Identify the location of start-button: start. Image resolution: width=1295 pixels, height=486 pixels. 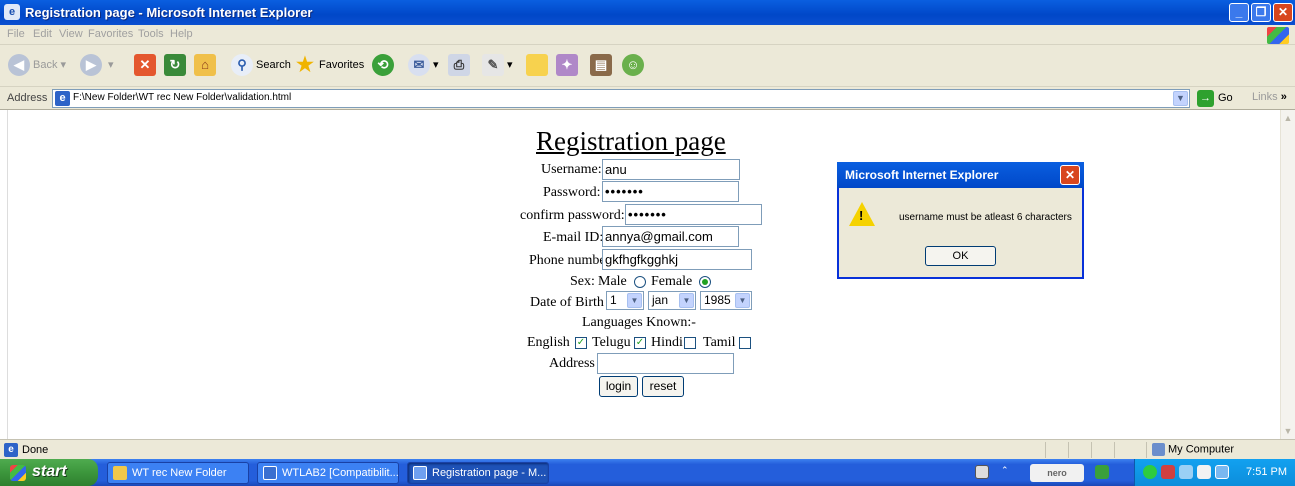
(49, 472).